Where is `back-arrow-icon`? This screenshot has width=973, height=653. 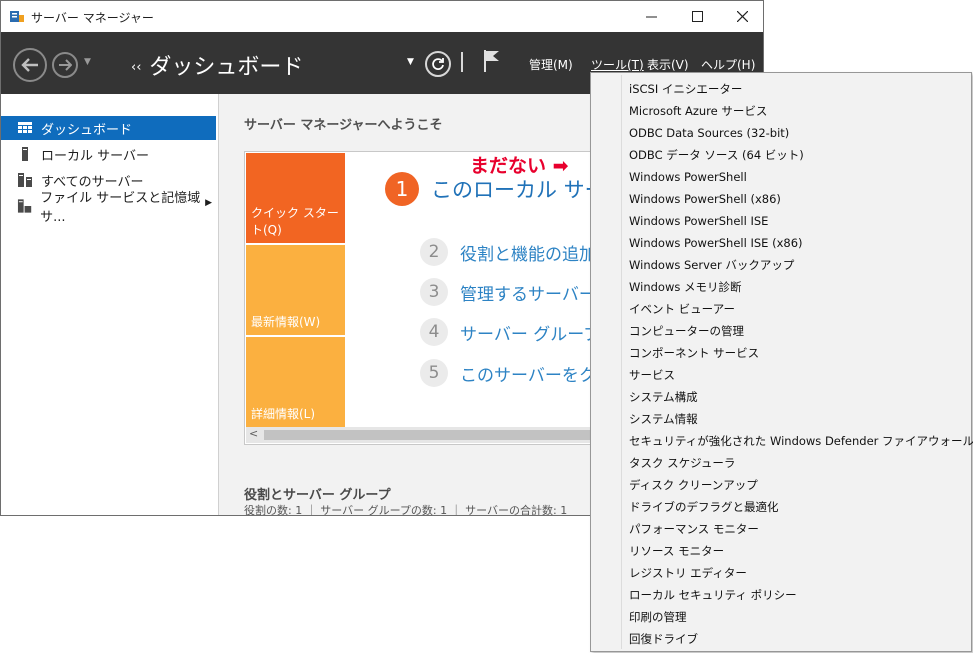 back-arrow-icon is located at coordinates (29, 65).